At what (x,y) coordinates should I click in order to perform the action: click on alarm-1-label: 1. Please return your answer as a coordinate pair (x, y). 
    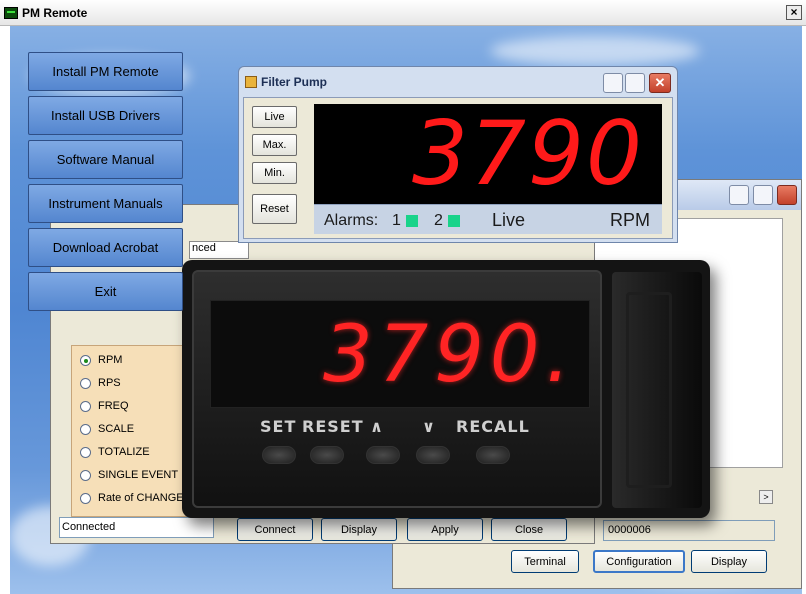
    Looking at the image, I should click on (396, 220).